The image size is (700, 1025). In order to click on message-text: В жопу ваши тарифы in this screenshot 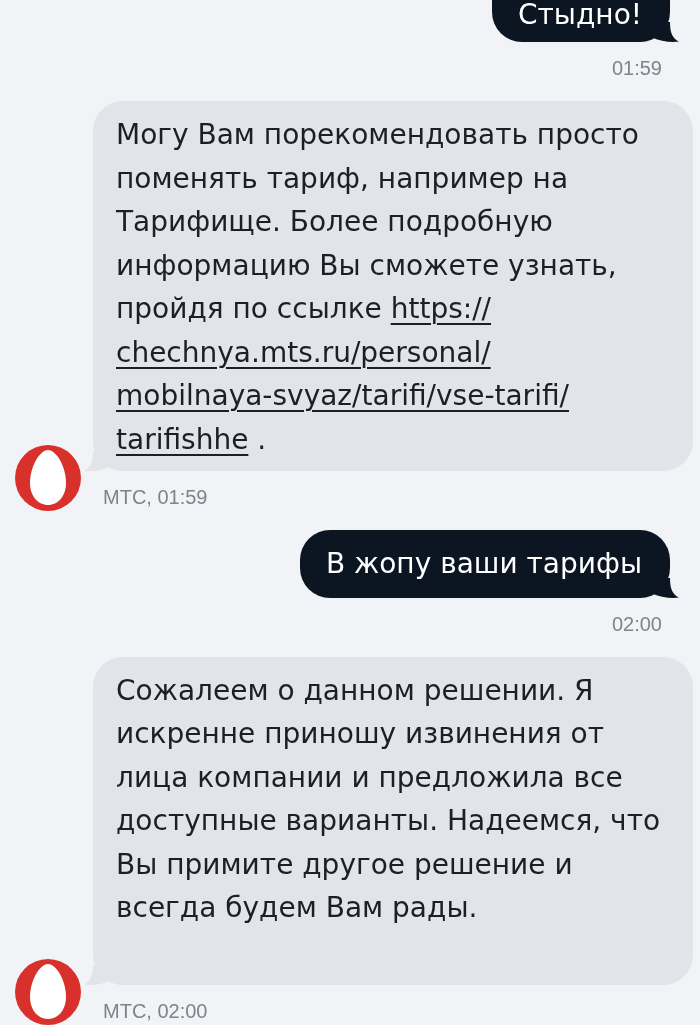, I will do `click(483, 563)`.